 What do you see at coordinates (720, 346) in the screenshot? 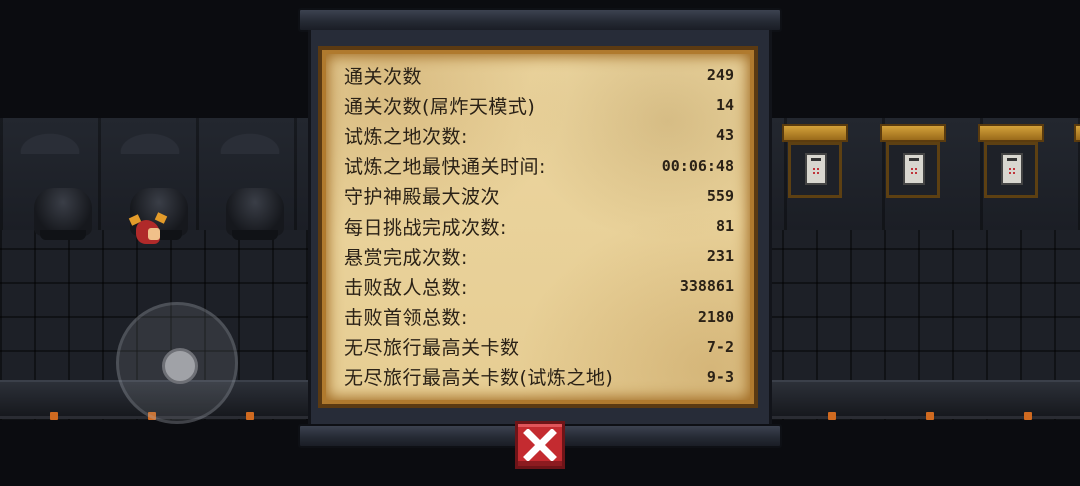
I see `stat-value: 7-2` at bounding box center [720, 346].